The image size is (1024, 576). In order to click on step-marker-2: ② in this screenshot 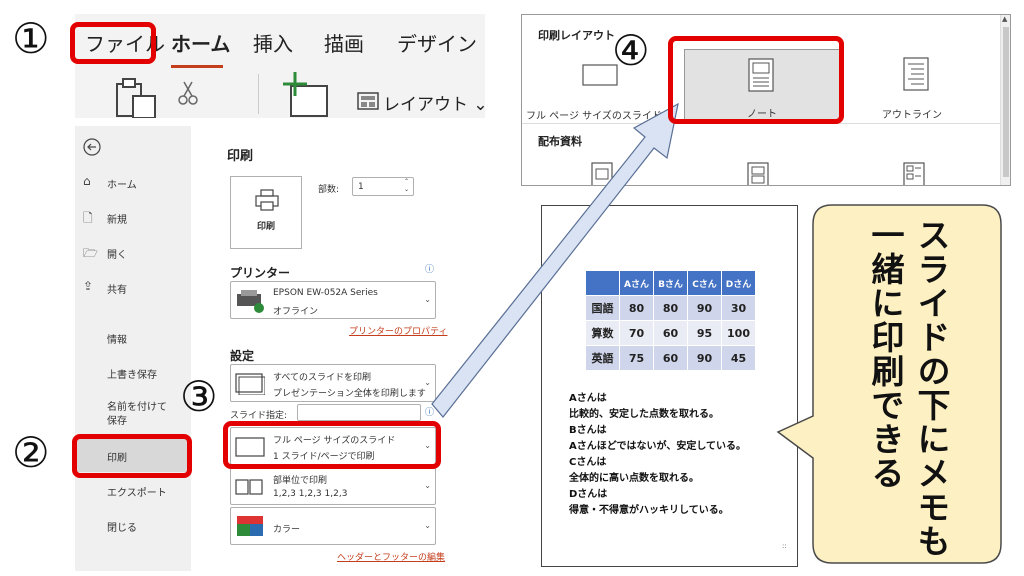, I will do `click(31, 452)`.